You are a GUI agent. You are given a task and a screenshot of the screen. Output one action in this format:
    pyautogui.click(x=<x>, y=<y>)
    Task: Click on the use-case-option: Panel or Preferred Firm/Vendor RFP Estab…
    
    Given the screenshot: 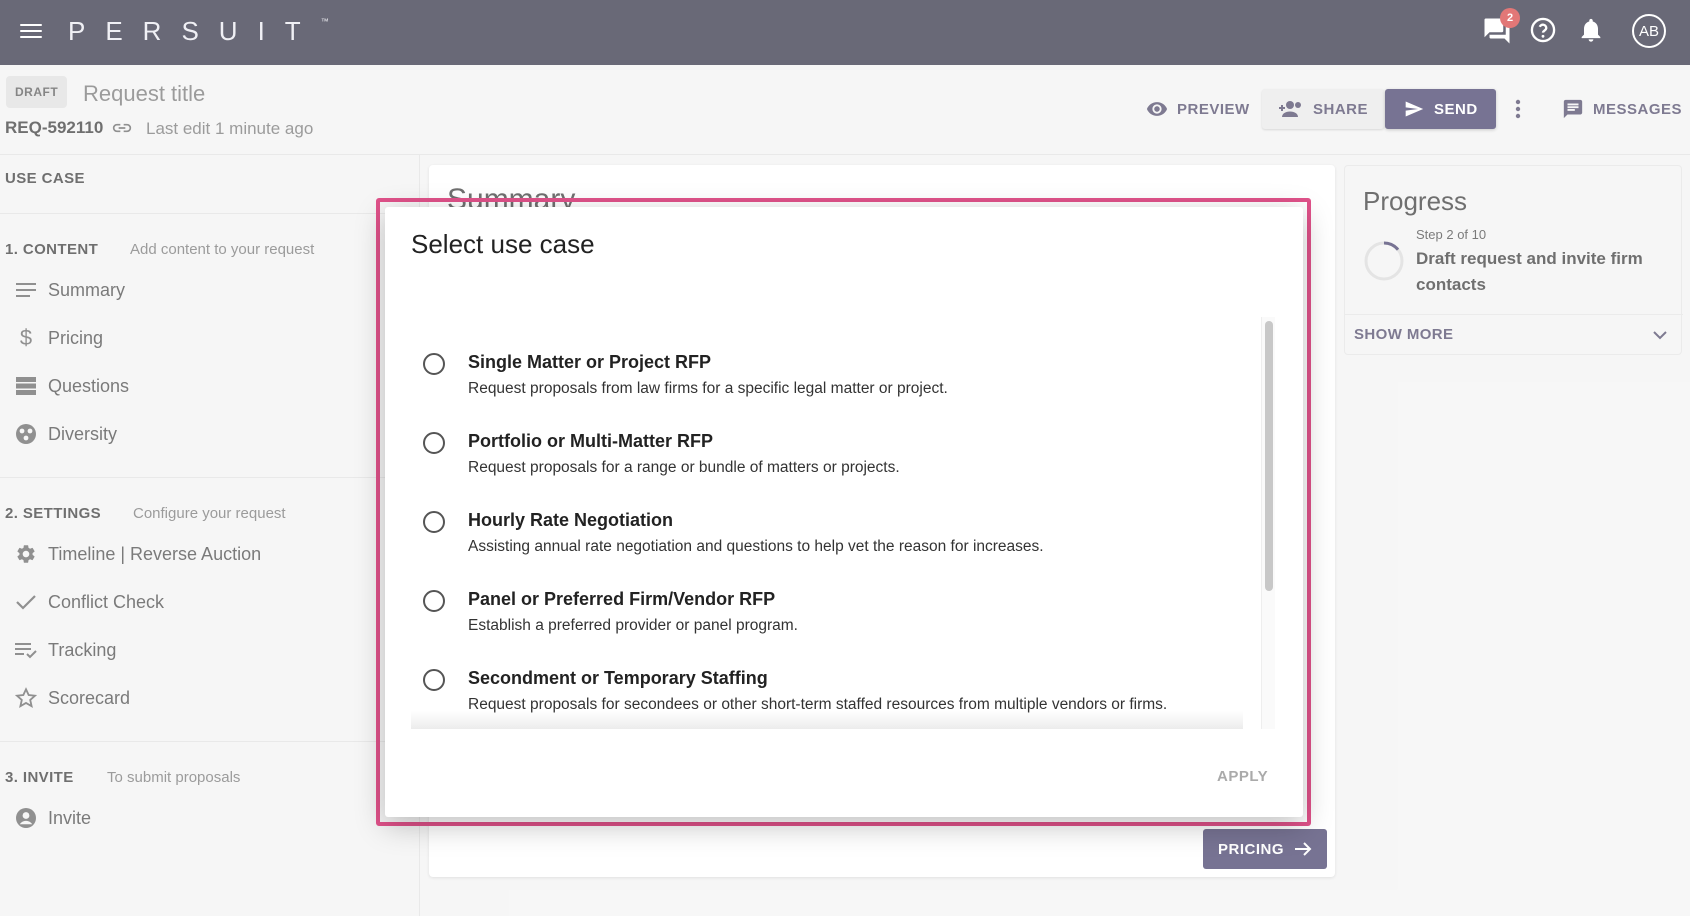 What is the action you would take?
    pyautogui.click(x=838, y=614)
    